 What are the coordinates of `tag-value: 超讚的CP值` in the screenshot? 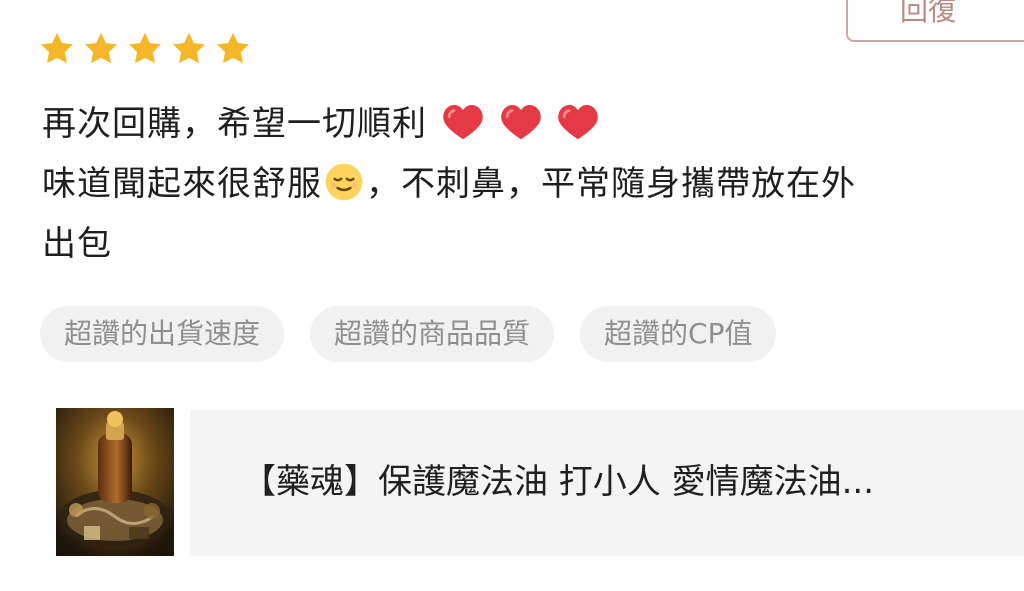 It's located at (678, 334).